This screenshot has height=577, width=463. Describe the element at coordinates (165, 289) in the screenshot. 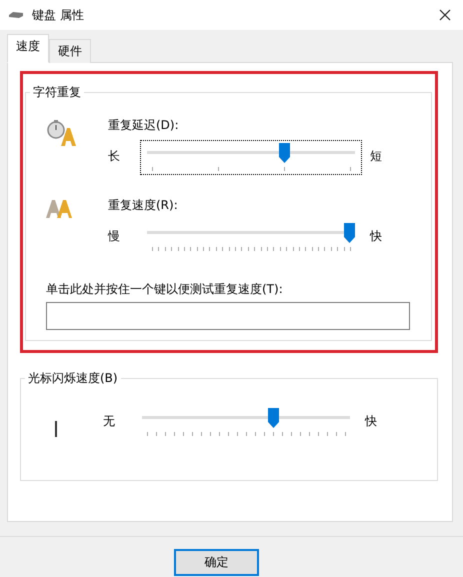

I see `field-label: 单击此处并按住一个键以便测试重复速度(T):` at that location.